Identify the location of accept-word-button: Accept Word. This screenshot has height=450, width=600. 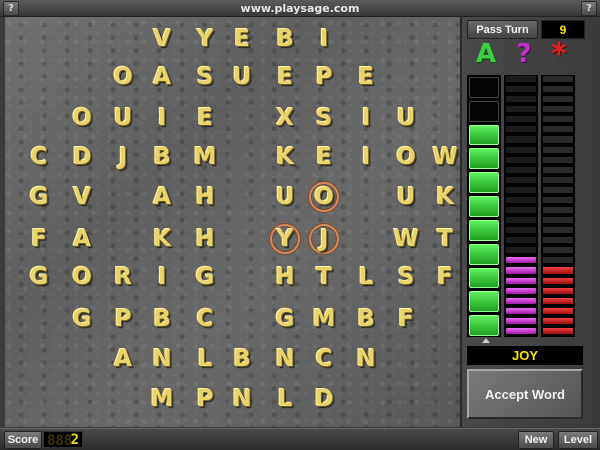
(525, 394).